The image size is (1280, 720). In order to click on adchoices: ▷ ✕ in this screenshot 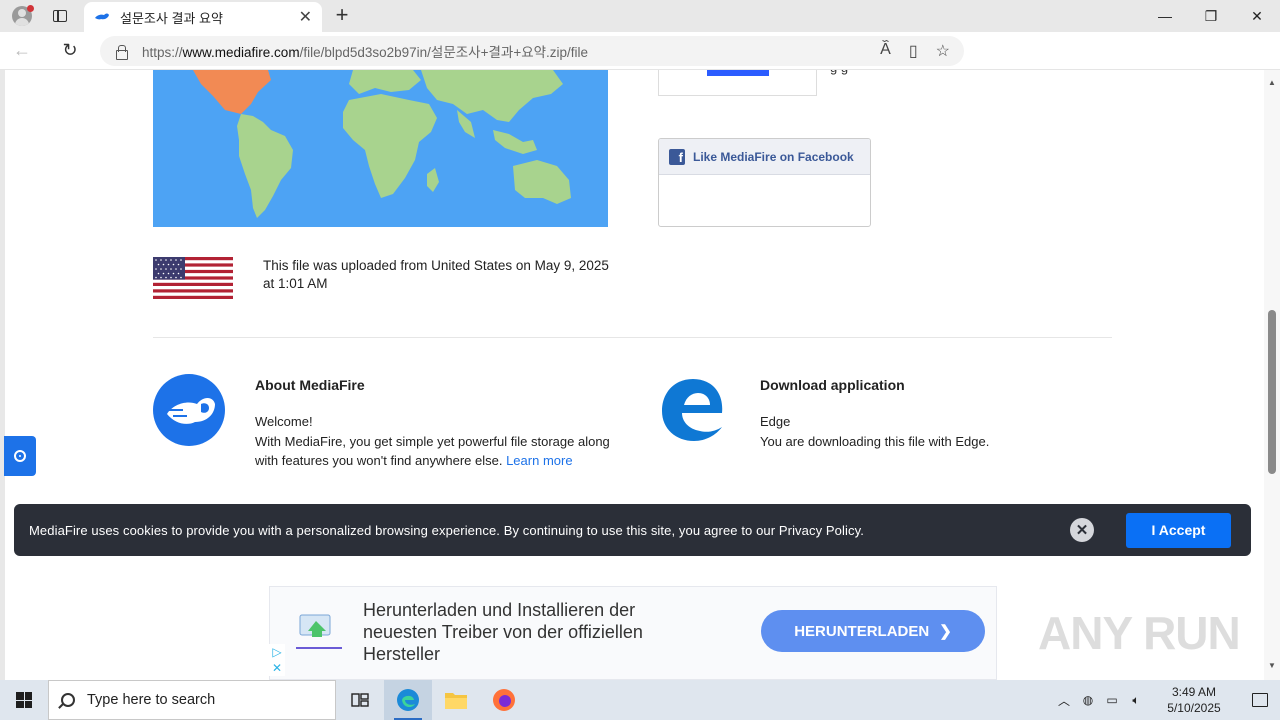, I will do `click(277, 660)`.